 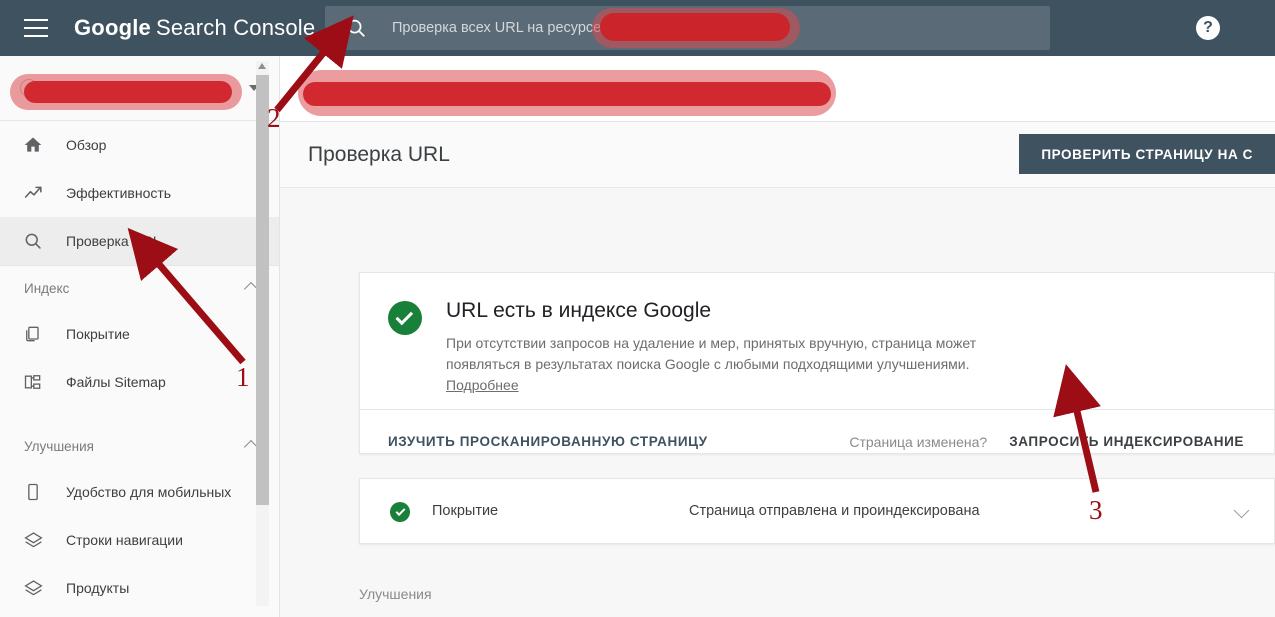 What do you see at coordinates (98, 588) in the screenshot?
I see `sidebar-item-label: Продукты` at bounding box center [98, 588].